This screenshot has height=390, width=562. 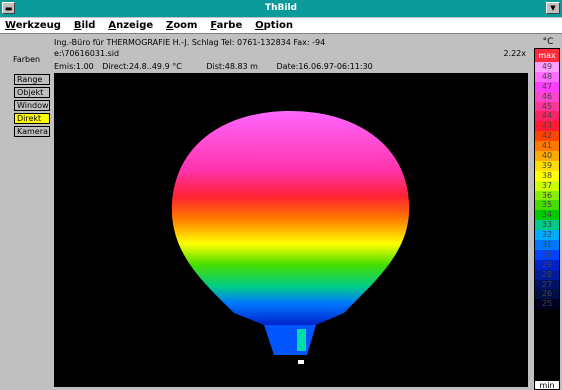 I want to click on scale-level: 44, so click(x=547, y=116).